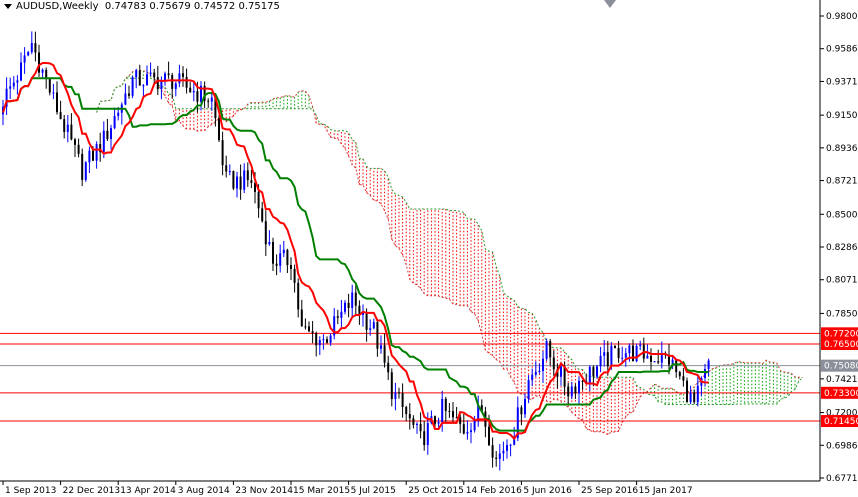 The image size is (858, 497). Describe the element at coordinates (842, 314) in the screenshot. I see `y-tick-label: 0.78505` at that location.